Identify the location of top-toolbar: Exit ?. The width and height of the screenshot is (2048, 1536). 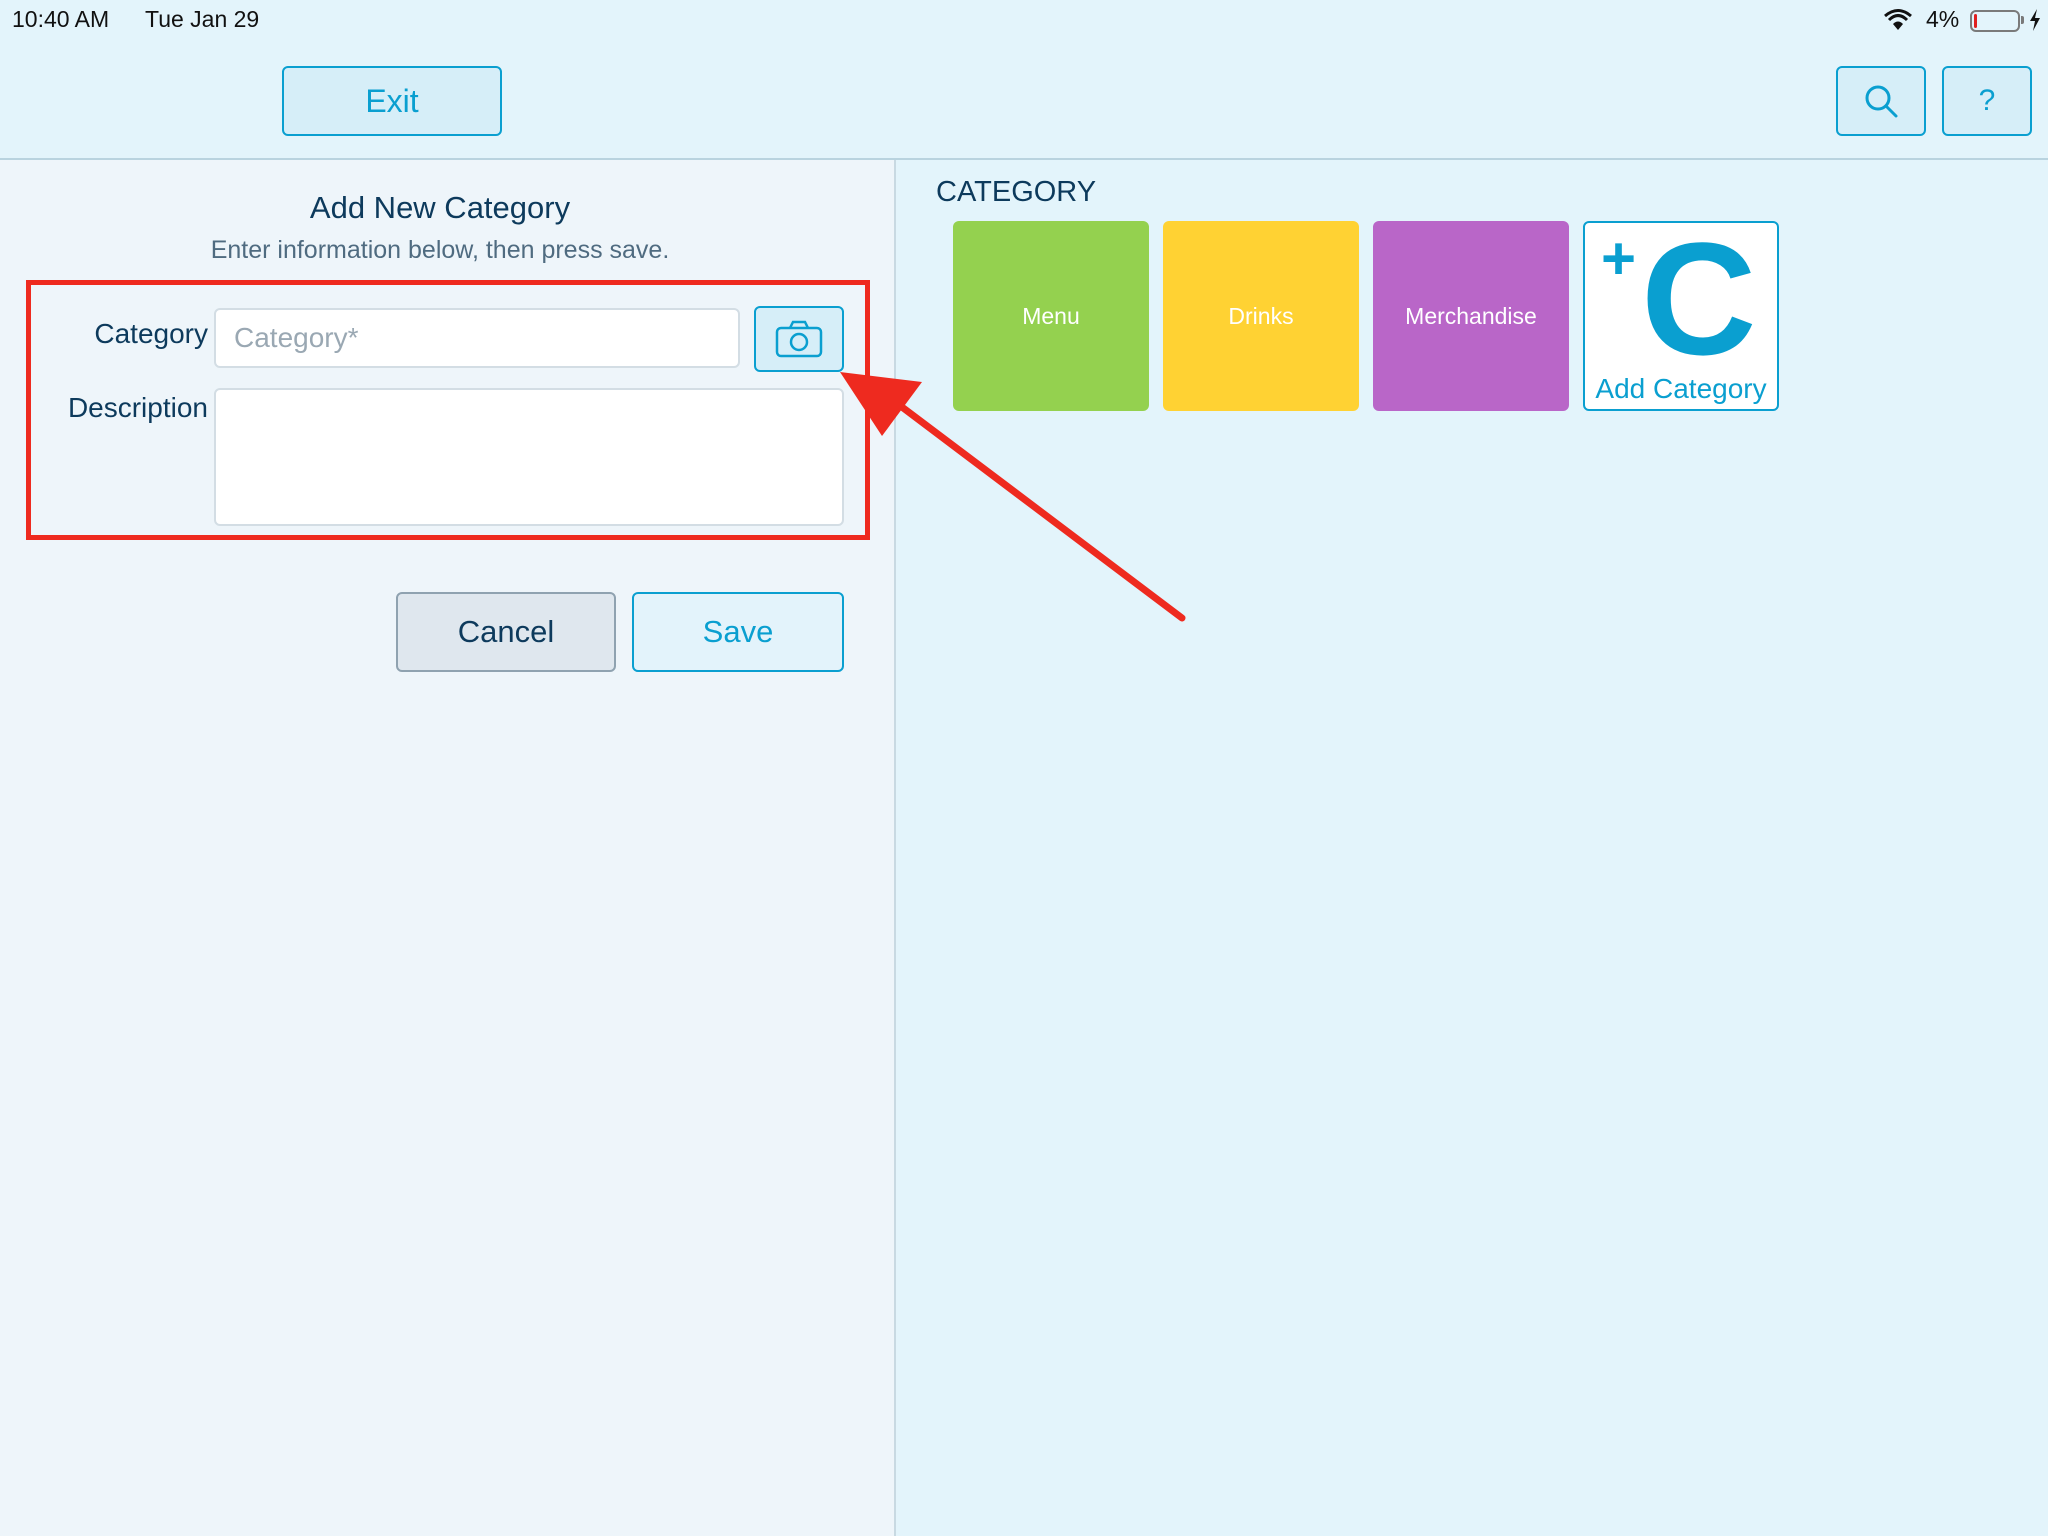
(1024, 100).